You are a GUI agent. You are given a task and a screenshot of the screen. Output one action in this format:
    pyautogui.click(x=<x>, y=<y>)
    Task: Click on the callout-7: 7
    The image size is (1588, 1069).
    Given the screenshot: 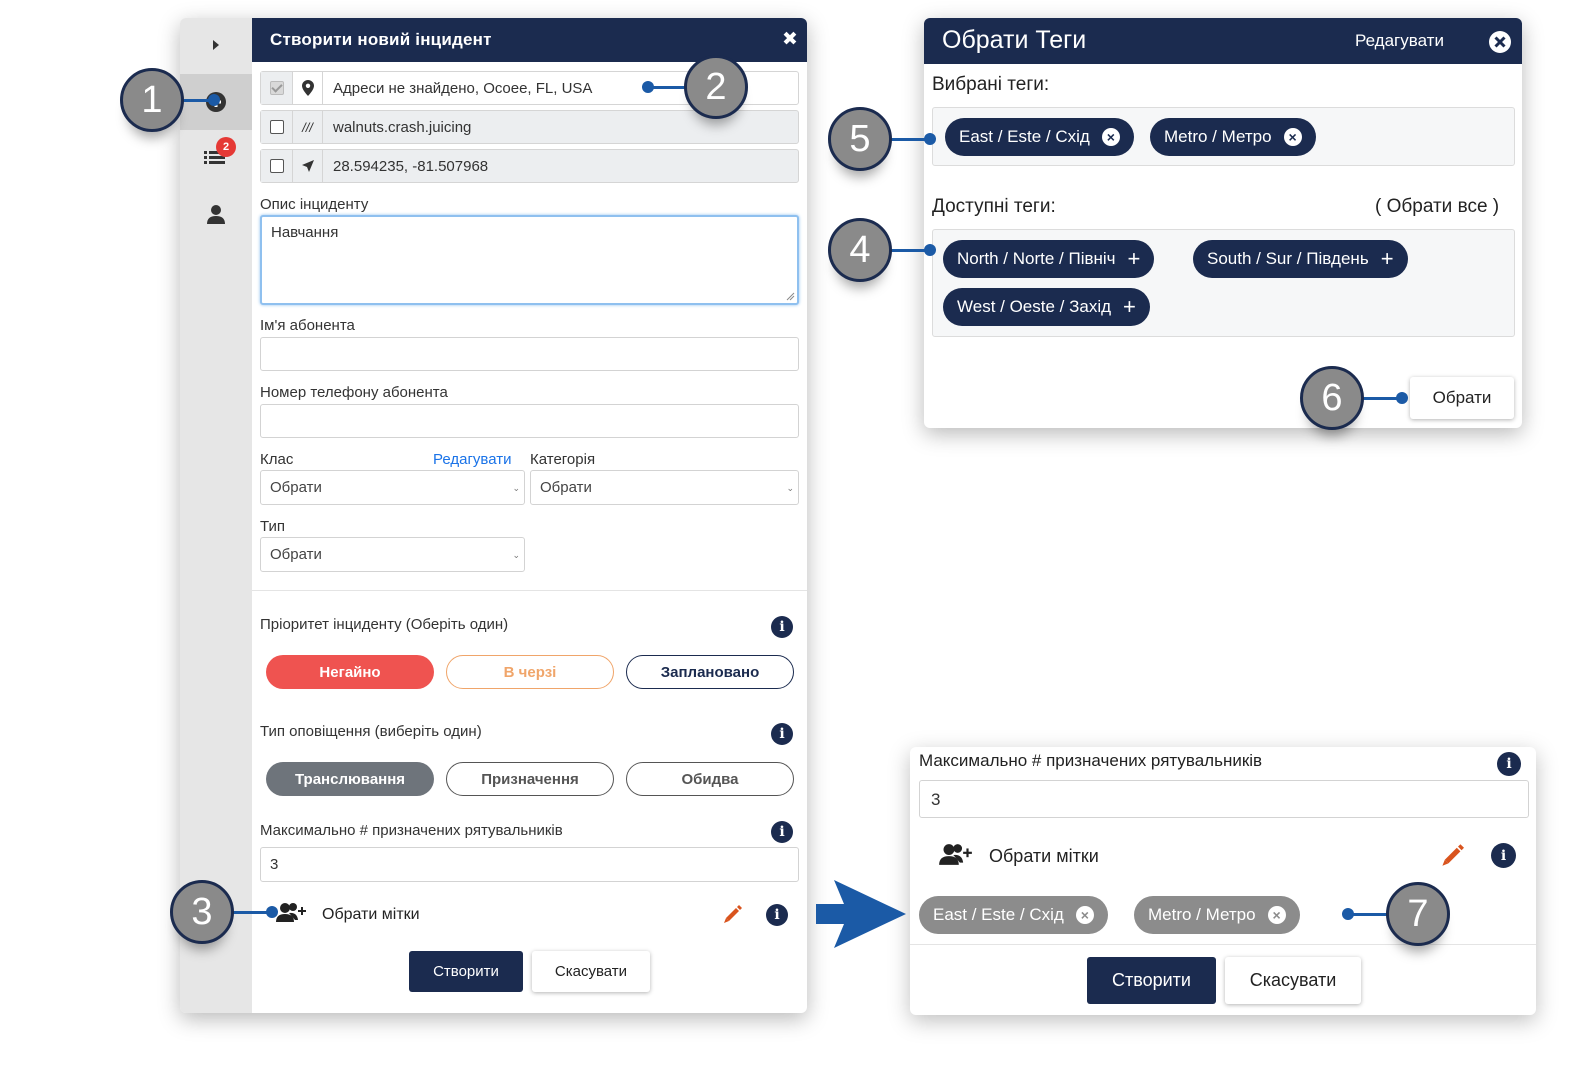 What is the action you would take?
    pyautogui.click(x=1418, y=914)
    